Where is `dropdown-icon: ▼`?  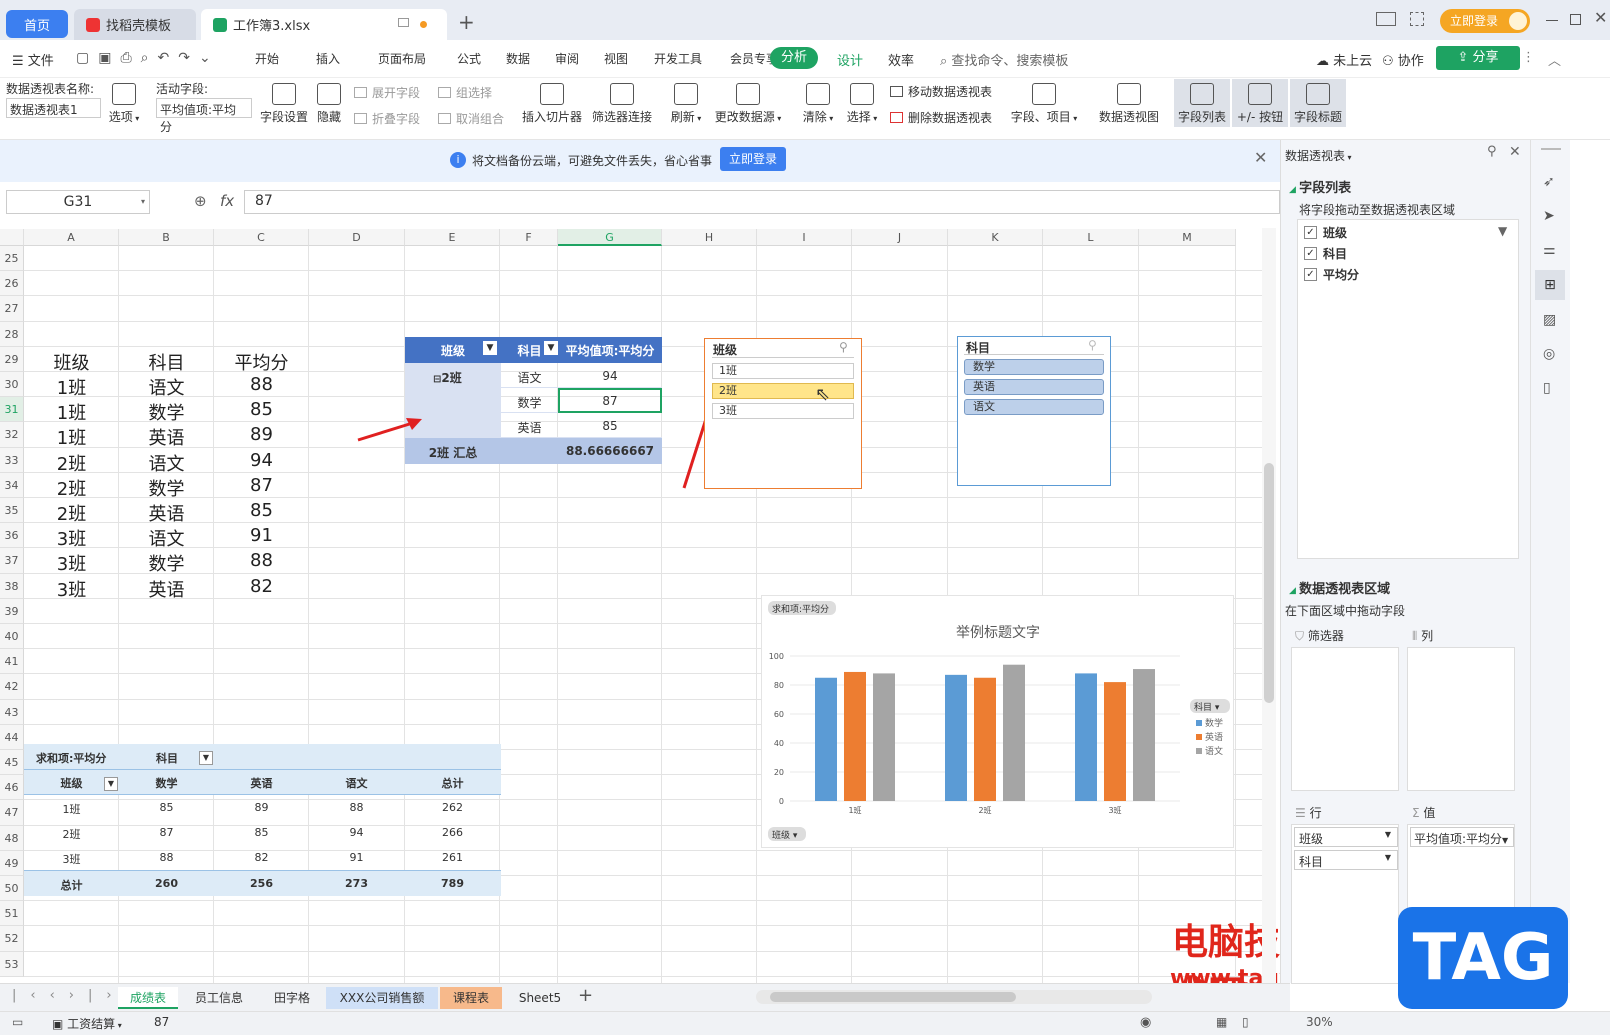 dropdown-icon: ▼ is located at coordinates (111, 784).